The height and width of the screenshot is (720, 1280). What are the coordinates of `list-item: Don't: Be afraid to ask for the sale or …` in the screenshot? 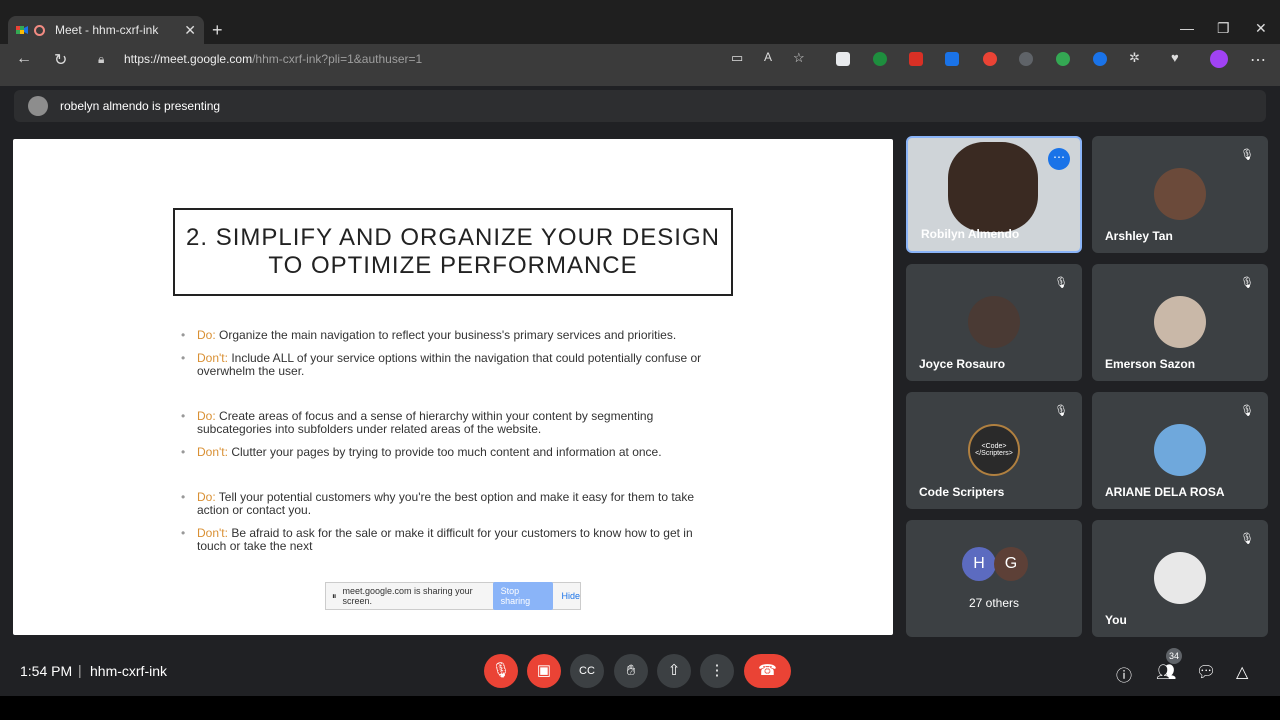 It's located at (451, 540).